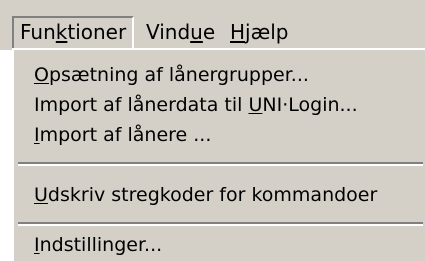  Describe the element at coordinates (38, 32) in the screenshot. I see `menu-funktioner-pre: Fun` at that location.